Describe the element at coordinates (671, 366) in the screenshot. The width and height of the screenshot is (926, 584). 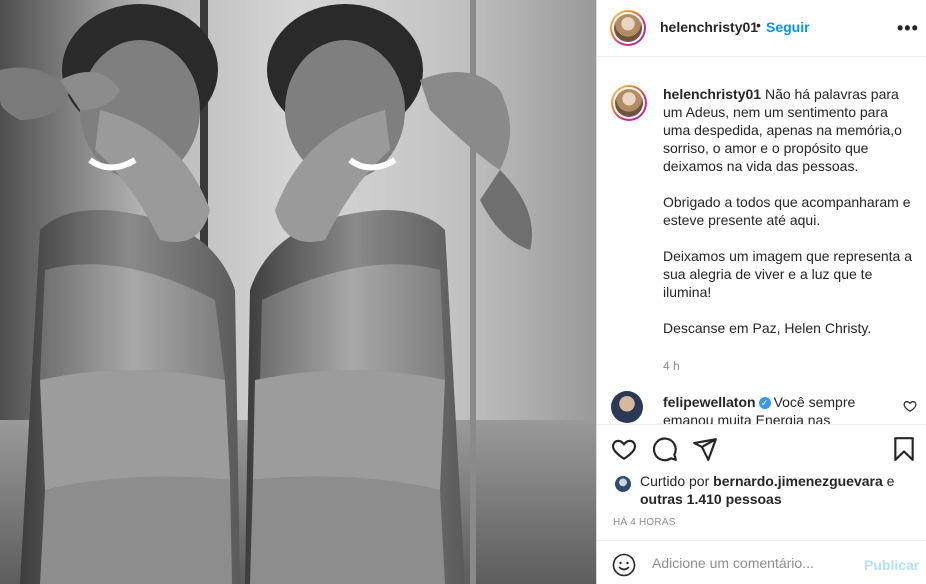
I see `caption-time: 4 h` at that location.